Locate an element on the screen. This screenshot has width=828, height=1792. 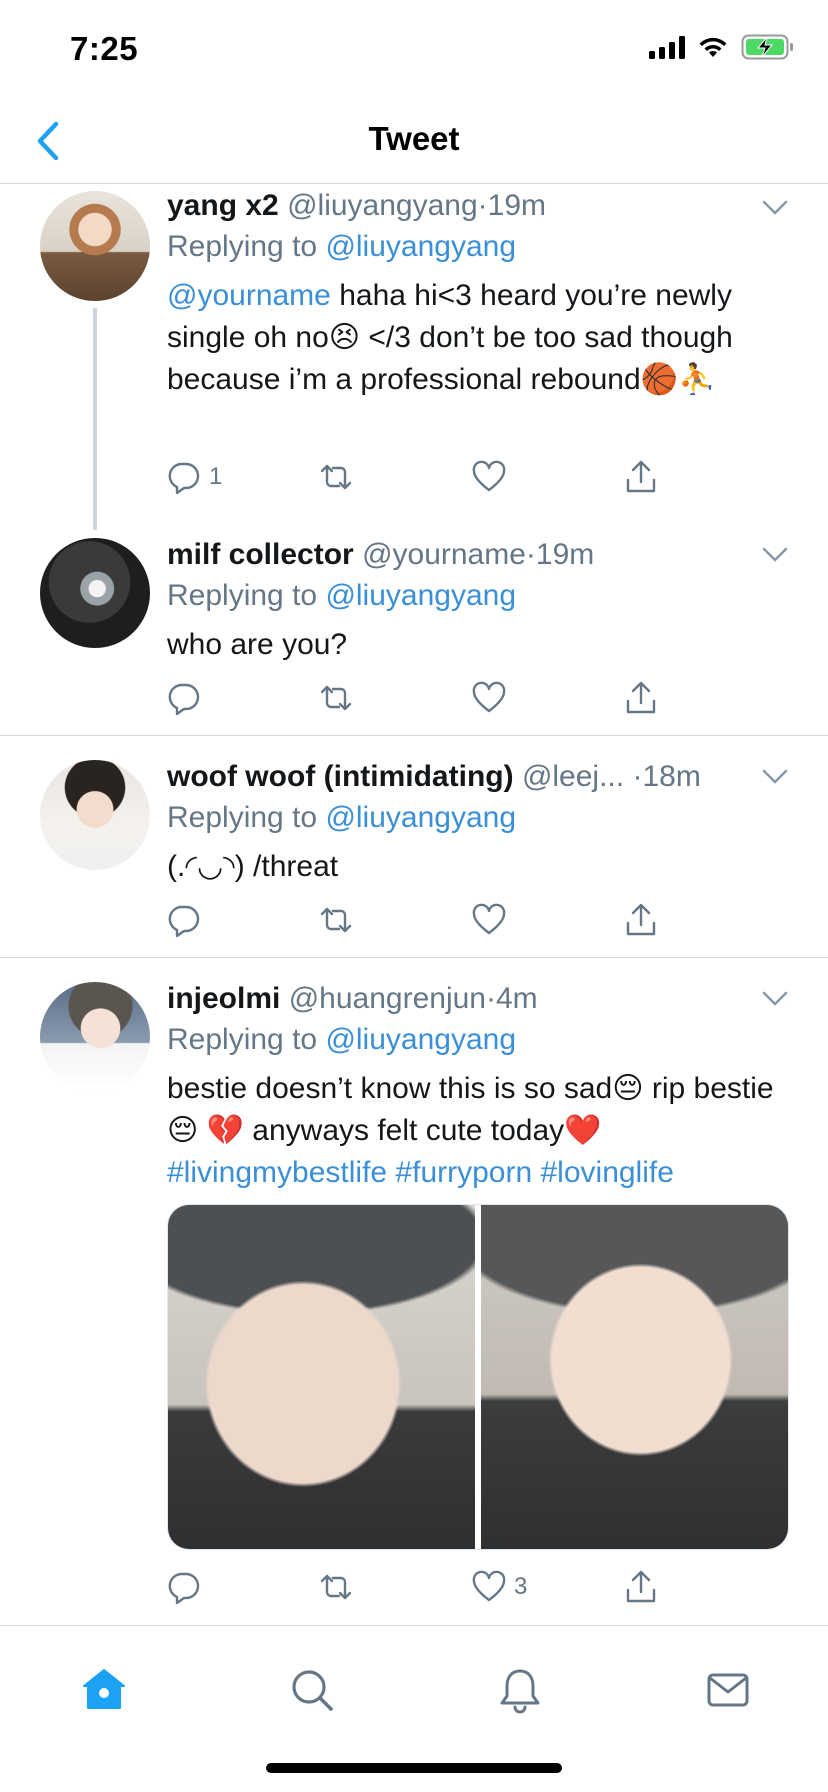
like-button: 3 is located at coordinates (499, 1587).